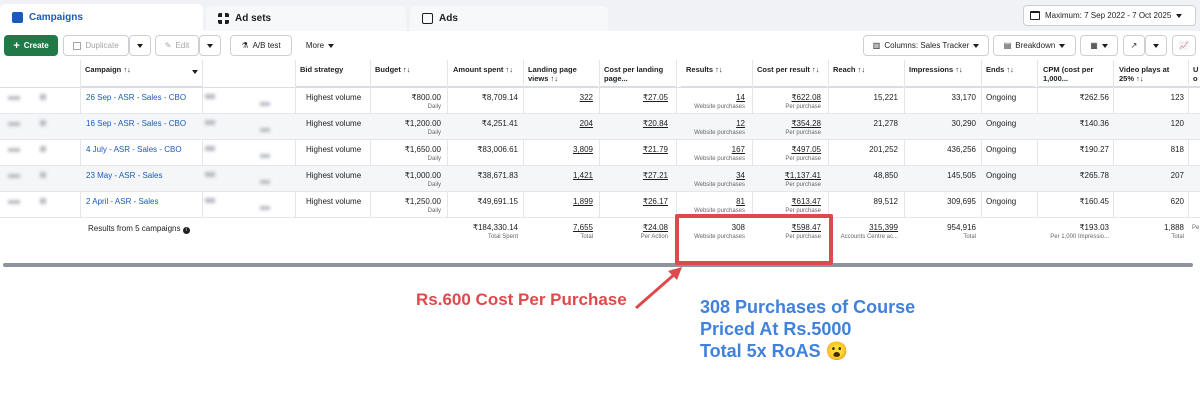 The image size is (1200, 414). What do you see at coordinates (719, 159) in the screenshot?
I see `cell-results-sub: Website purchases` at bounding box center [719, 159].